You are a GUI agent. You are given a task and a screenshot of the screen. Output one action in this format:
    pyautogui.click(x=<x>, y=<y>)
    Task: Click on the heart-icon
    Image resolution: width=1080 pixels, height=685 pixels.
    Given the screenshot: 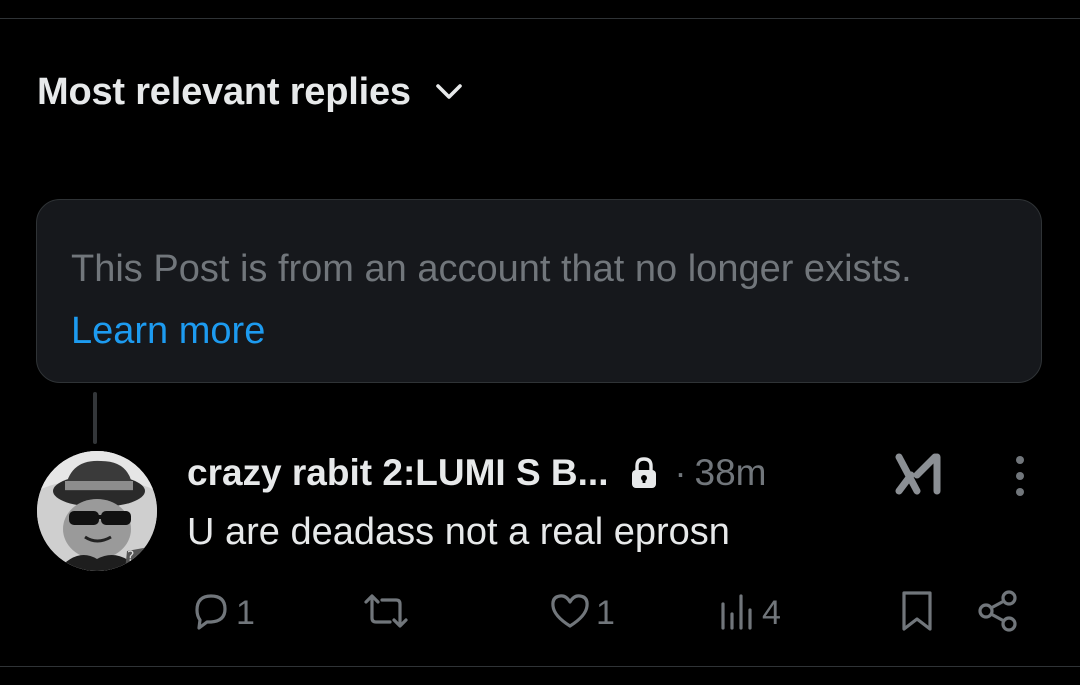 What is the action you would take?
    pyautogui.click(x=570, y=613)
    